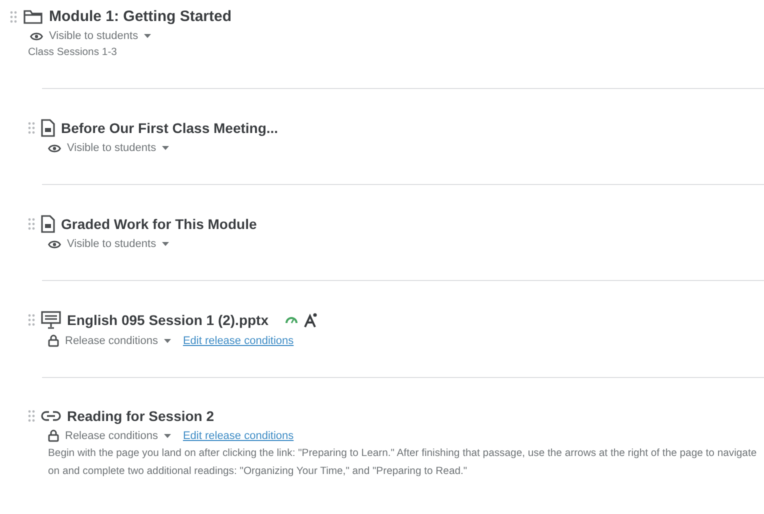 This screenshot has height=514, width=764. I want to click on link-icon, so click(51, 416).